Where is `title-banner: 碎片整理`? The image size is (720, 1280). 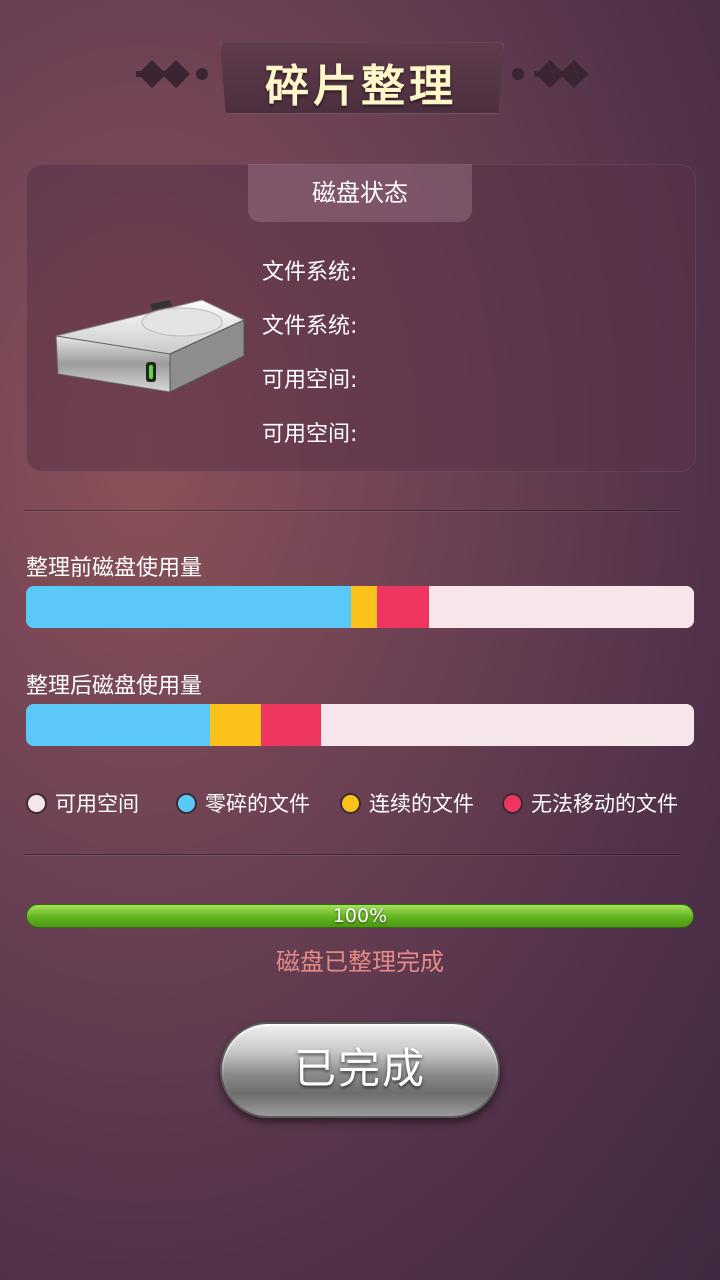 title-banner: 碎片整理 is located at coordinates (360, 78).